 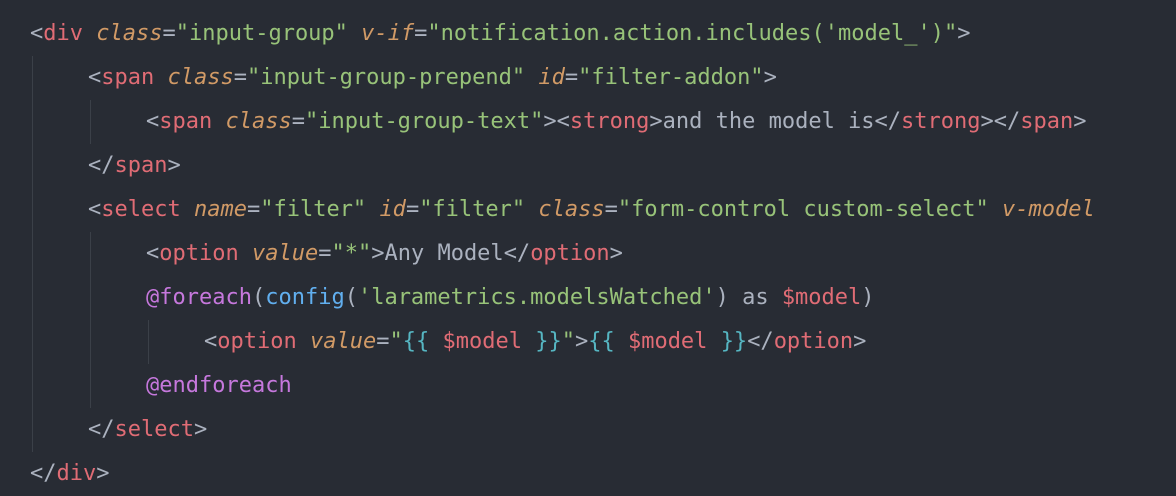 What do you see at coordinates (424, 121) in the screenshot?
I see `string-literal: "input-group-text"` at bounding box center [424, 121].